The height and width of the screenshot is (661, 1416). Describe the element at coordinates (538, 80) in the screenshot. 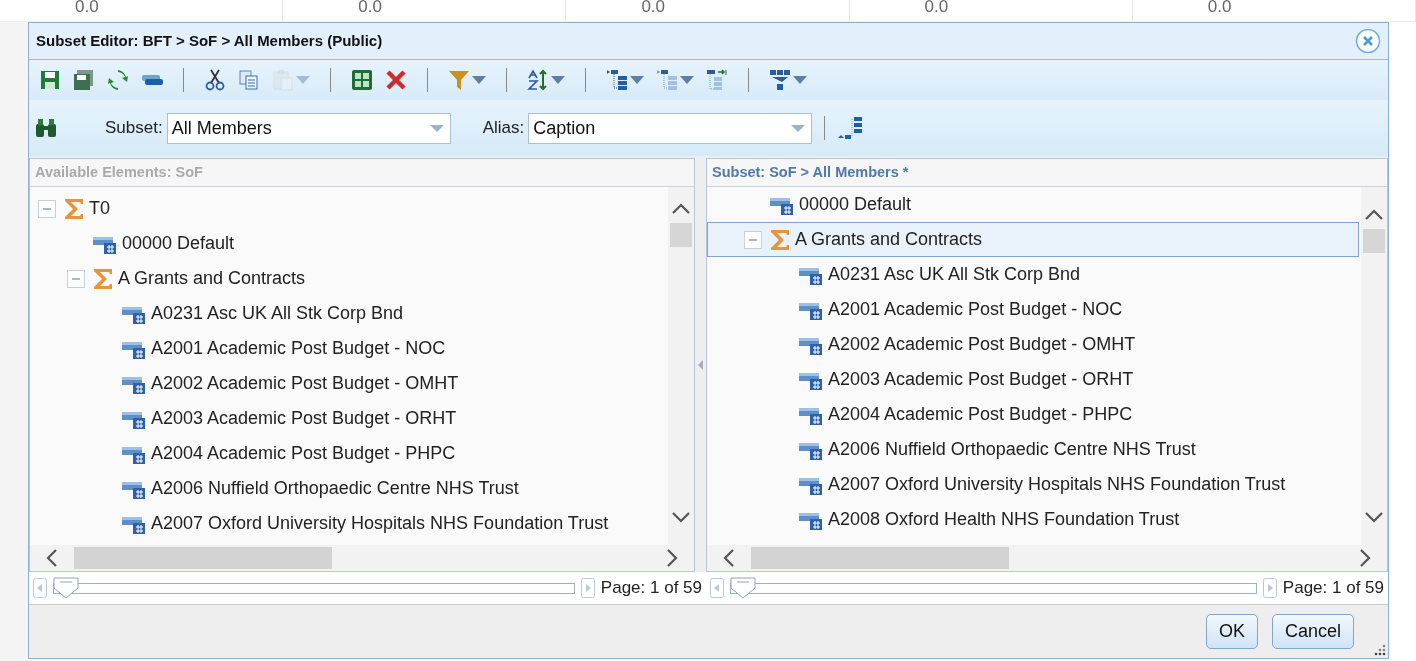

I see `sort-icon` at that location.